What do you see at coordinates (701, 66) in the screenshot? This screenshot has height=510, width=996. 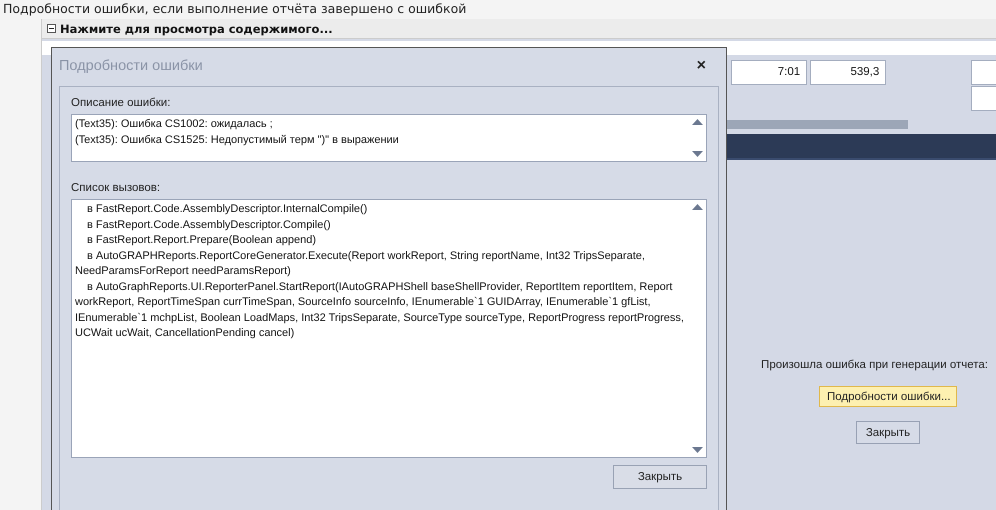 I see `close-button: ×` at bounding box center [701, 66].